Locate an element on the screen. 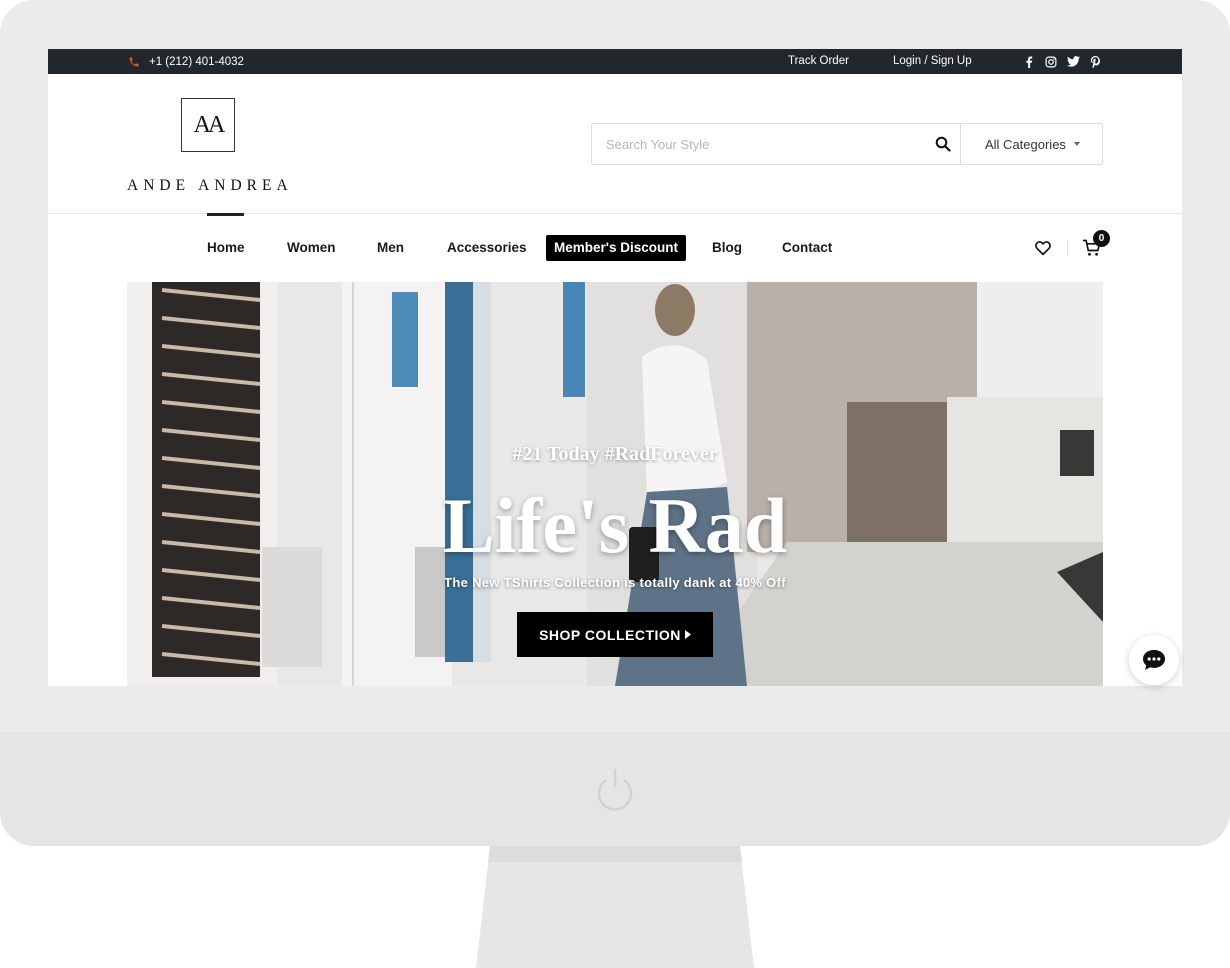 The height and width of the screenshot is (968, 1230). logo-mark: AA is located at coordinates (208, 125).